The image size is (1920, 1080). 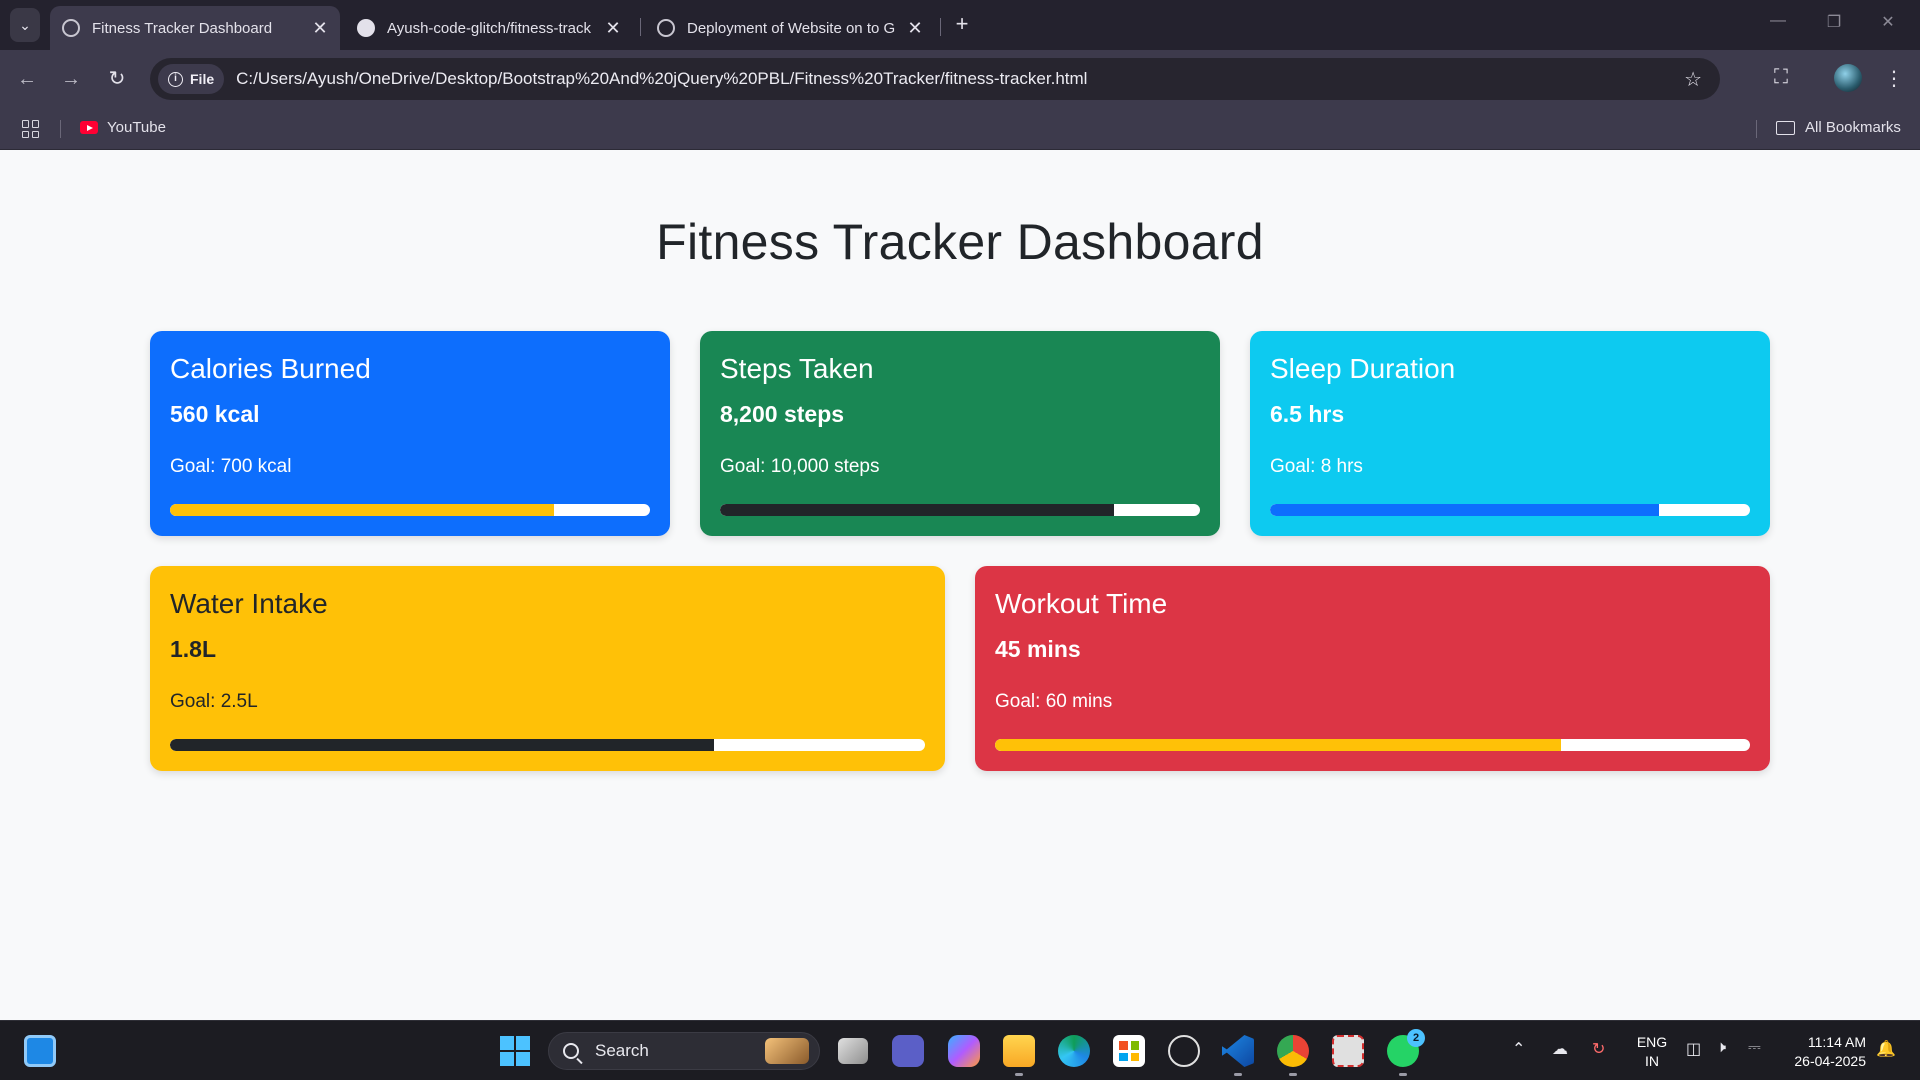 I want to click on reload-button: ↻, so click(x=117, y=79).